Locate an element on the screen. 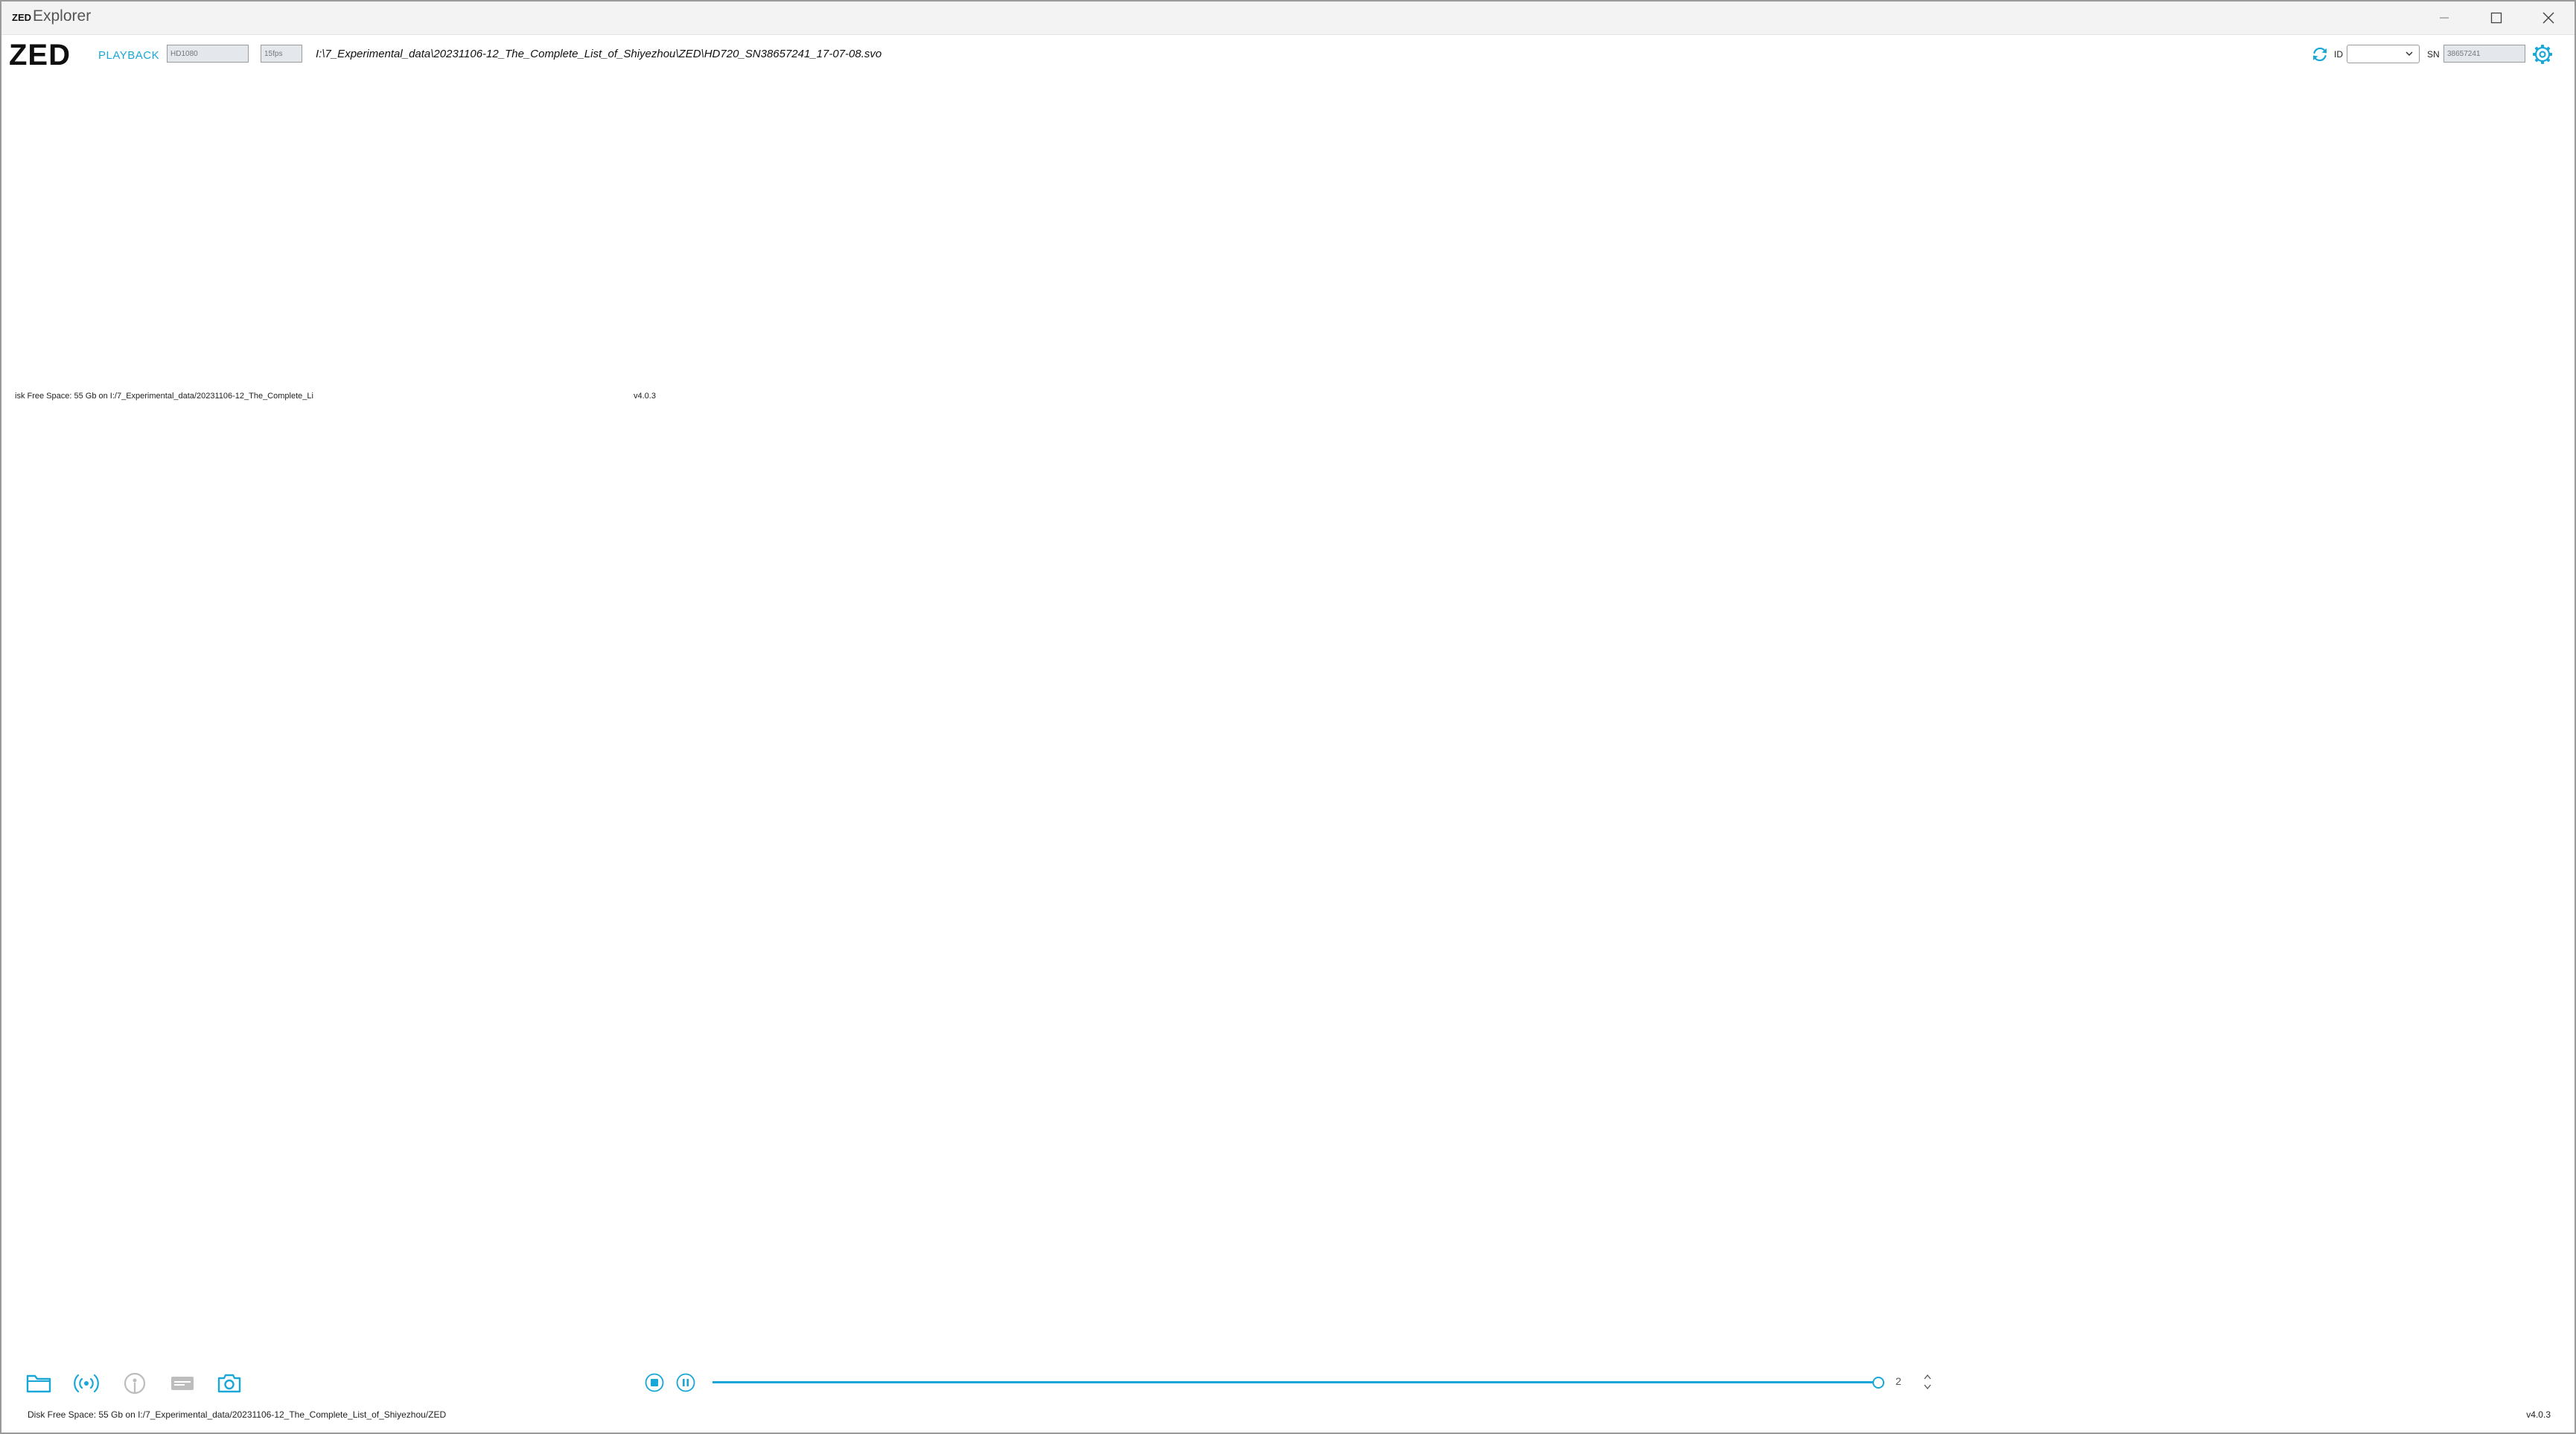 The width and height of the screenshot is (2576, 1434). stop-icon is located at coordinates (654, 1382).